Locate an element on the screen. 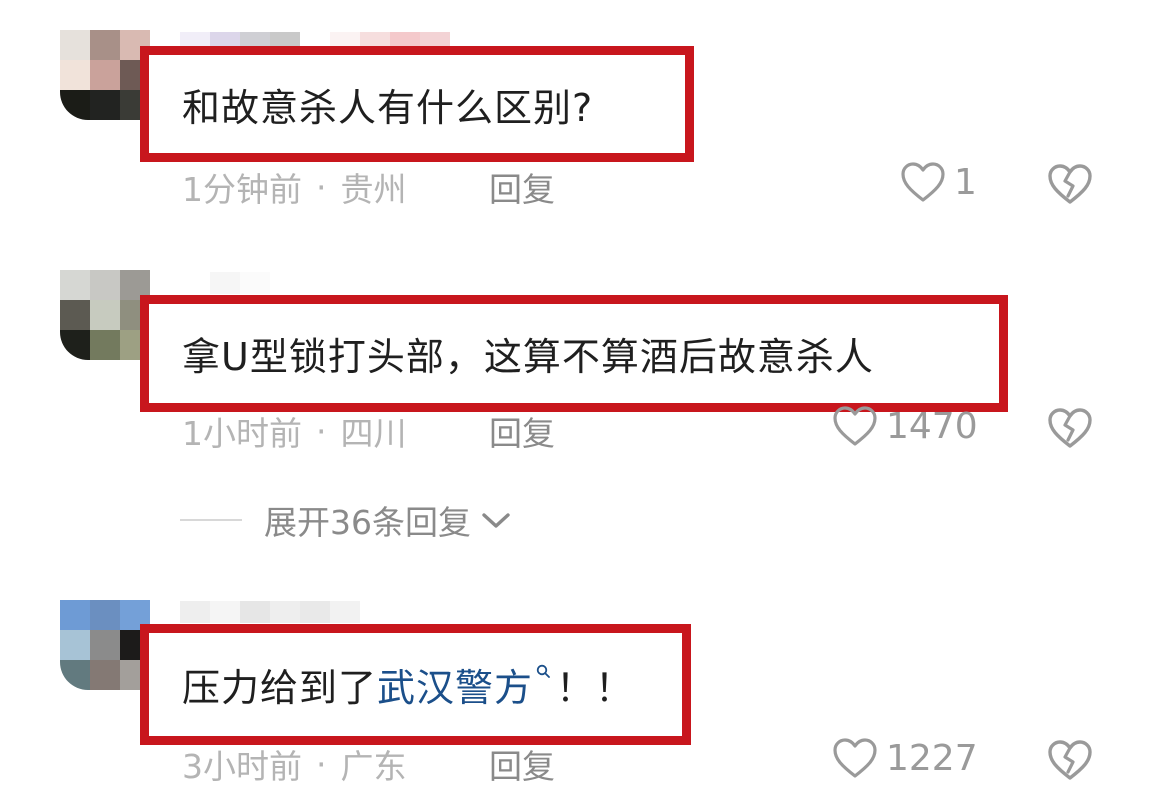  comment-time: 1小时前 is located at coordinates (242, 433).